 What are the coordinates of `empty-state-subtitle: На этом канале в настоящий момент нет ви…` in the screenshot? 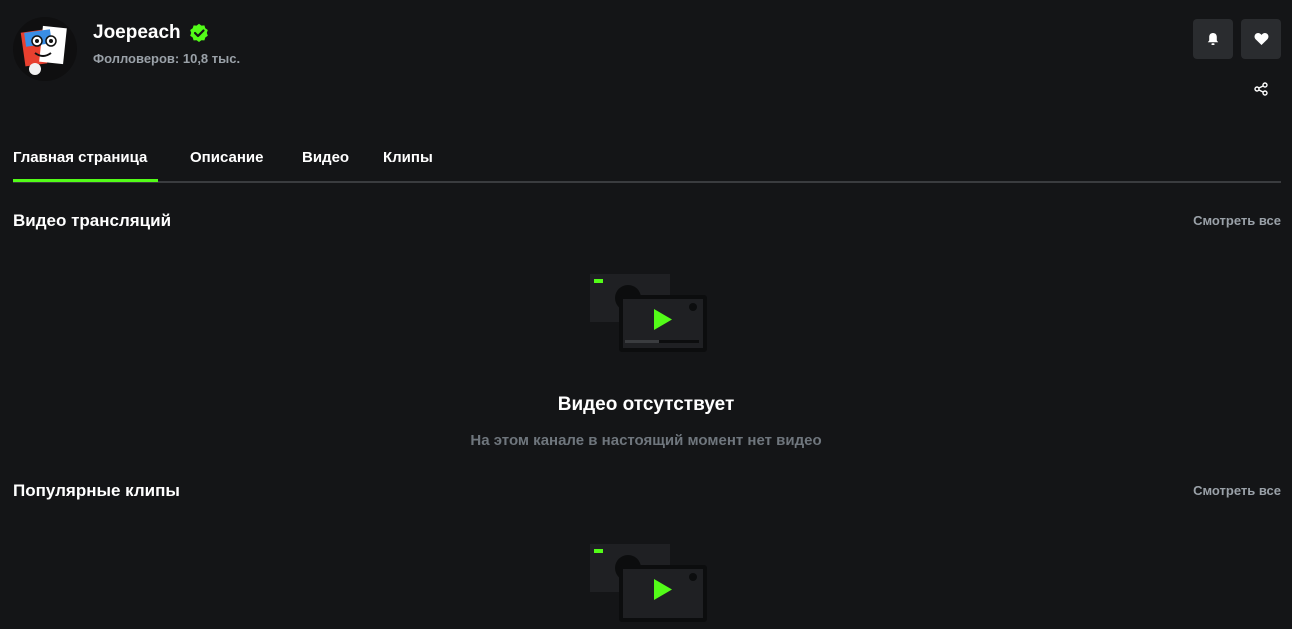 It's located at (646, 440).